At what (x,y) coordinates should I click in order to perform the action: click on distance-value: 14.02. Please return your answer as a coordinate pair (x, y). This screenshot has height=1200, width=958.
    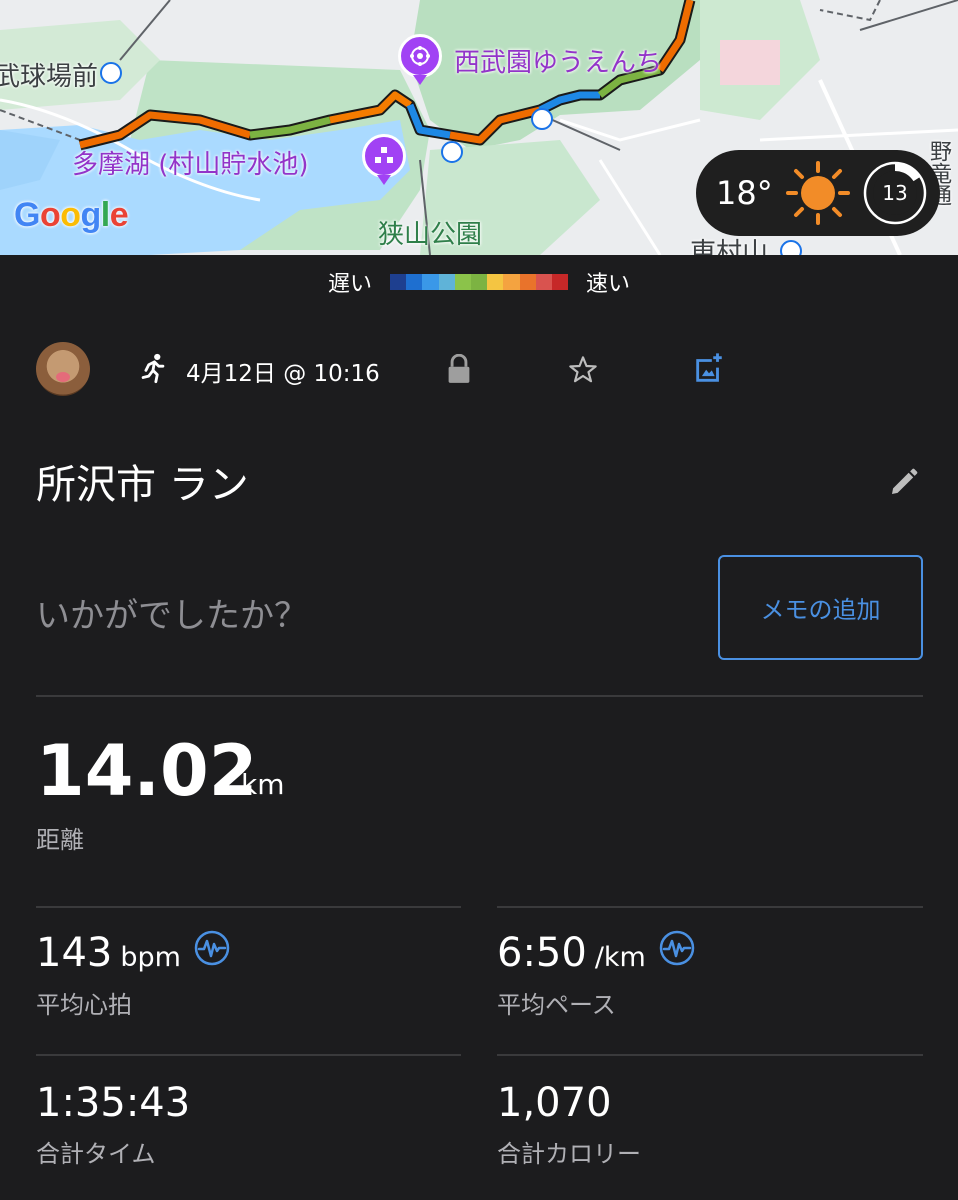
    Looking at the image, I should click on (147, 771).